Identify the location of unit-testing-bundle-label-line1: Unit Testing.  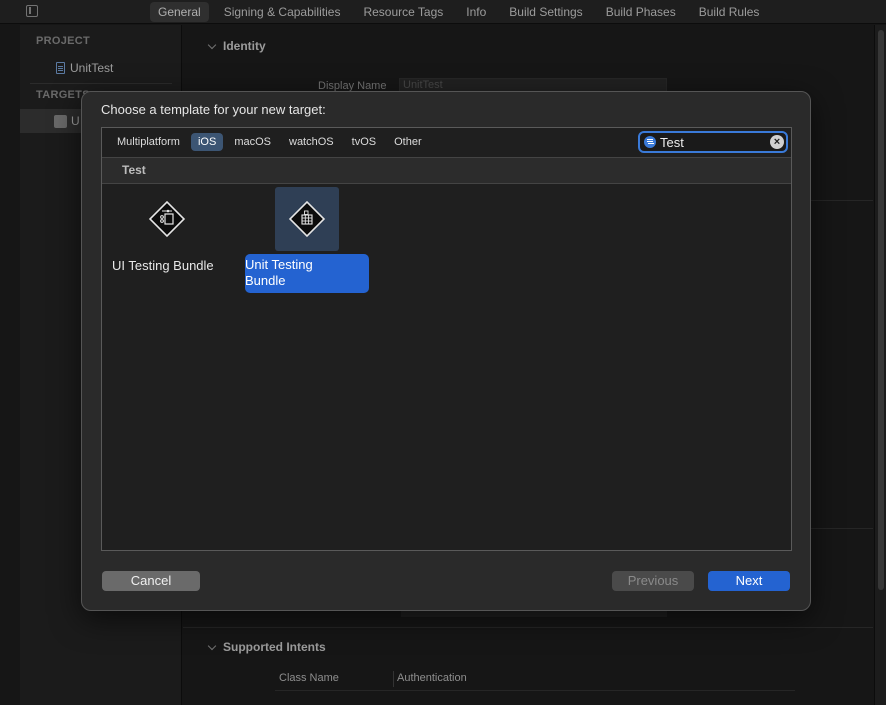
(279, 264).